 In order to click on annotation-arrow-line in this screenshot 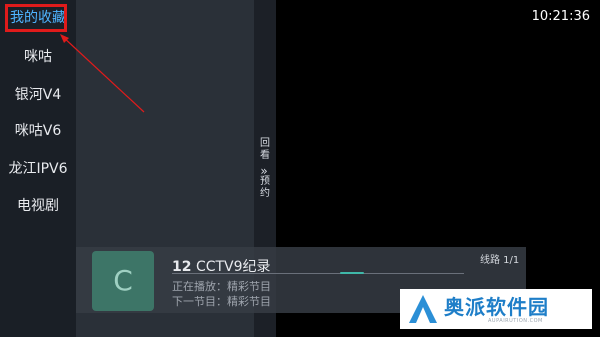, I will do `click(103, 74)`.